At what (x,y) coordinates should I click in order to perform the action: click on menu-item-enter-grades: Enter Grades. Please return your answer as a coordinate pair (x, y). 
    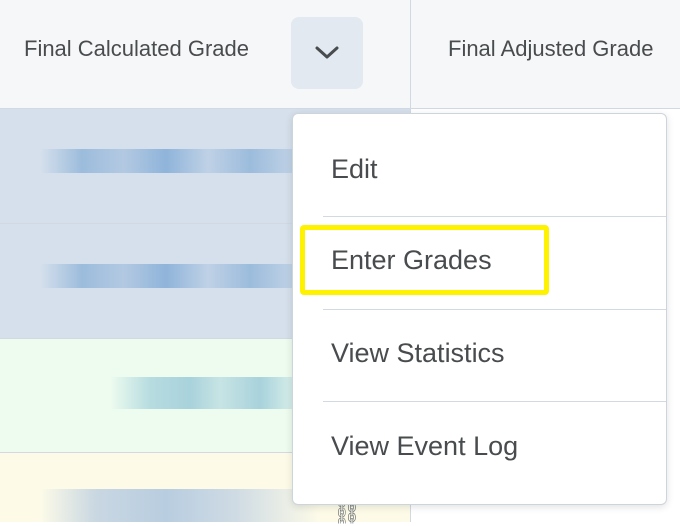
    Looking at the image, I should click on (479, 263).